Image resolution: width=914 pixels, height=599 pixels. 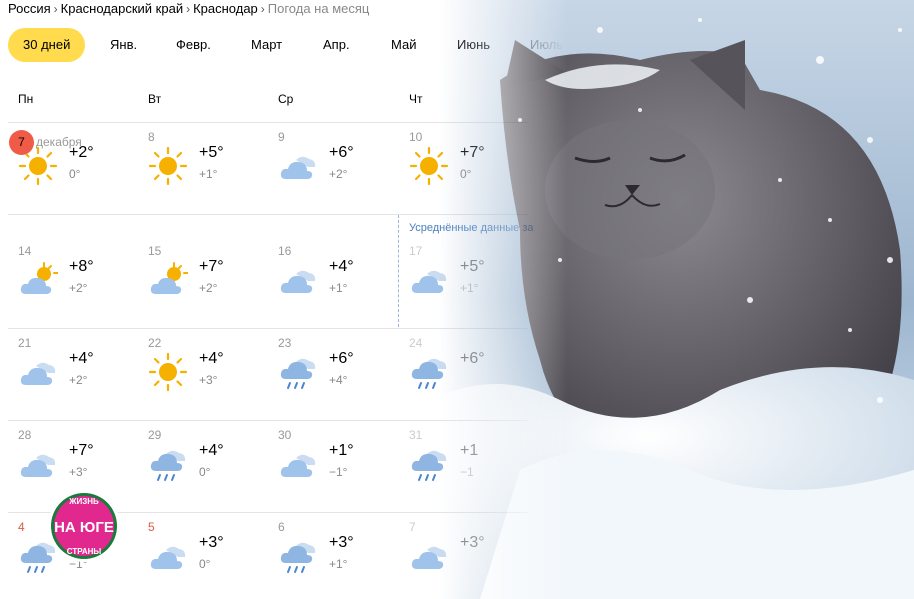 I want to click on partly-cloudy-icon, so click(x=168, y=280).